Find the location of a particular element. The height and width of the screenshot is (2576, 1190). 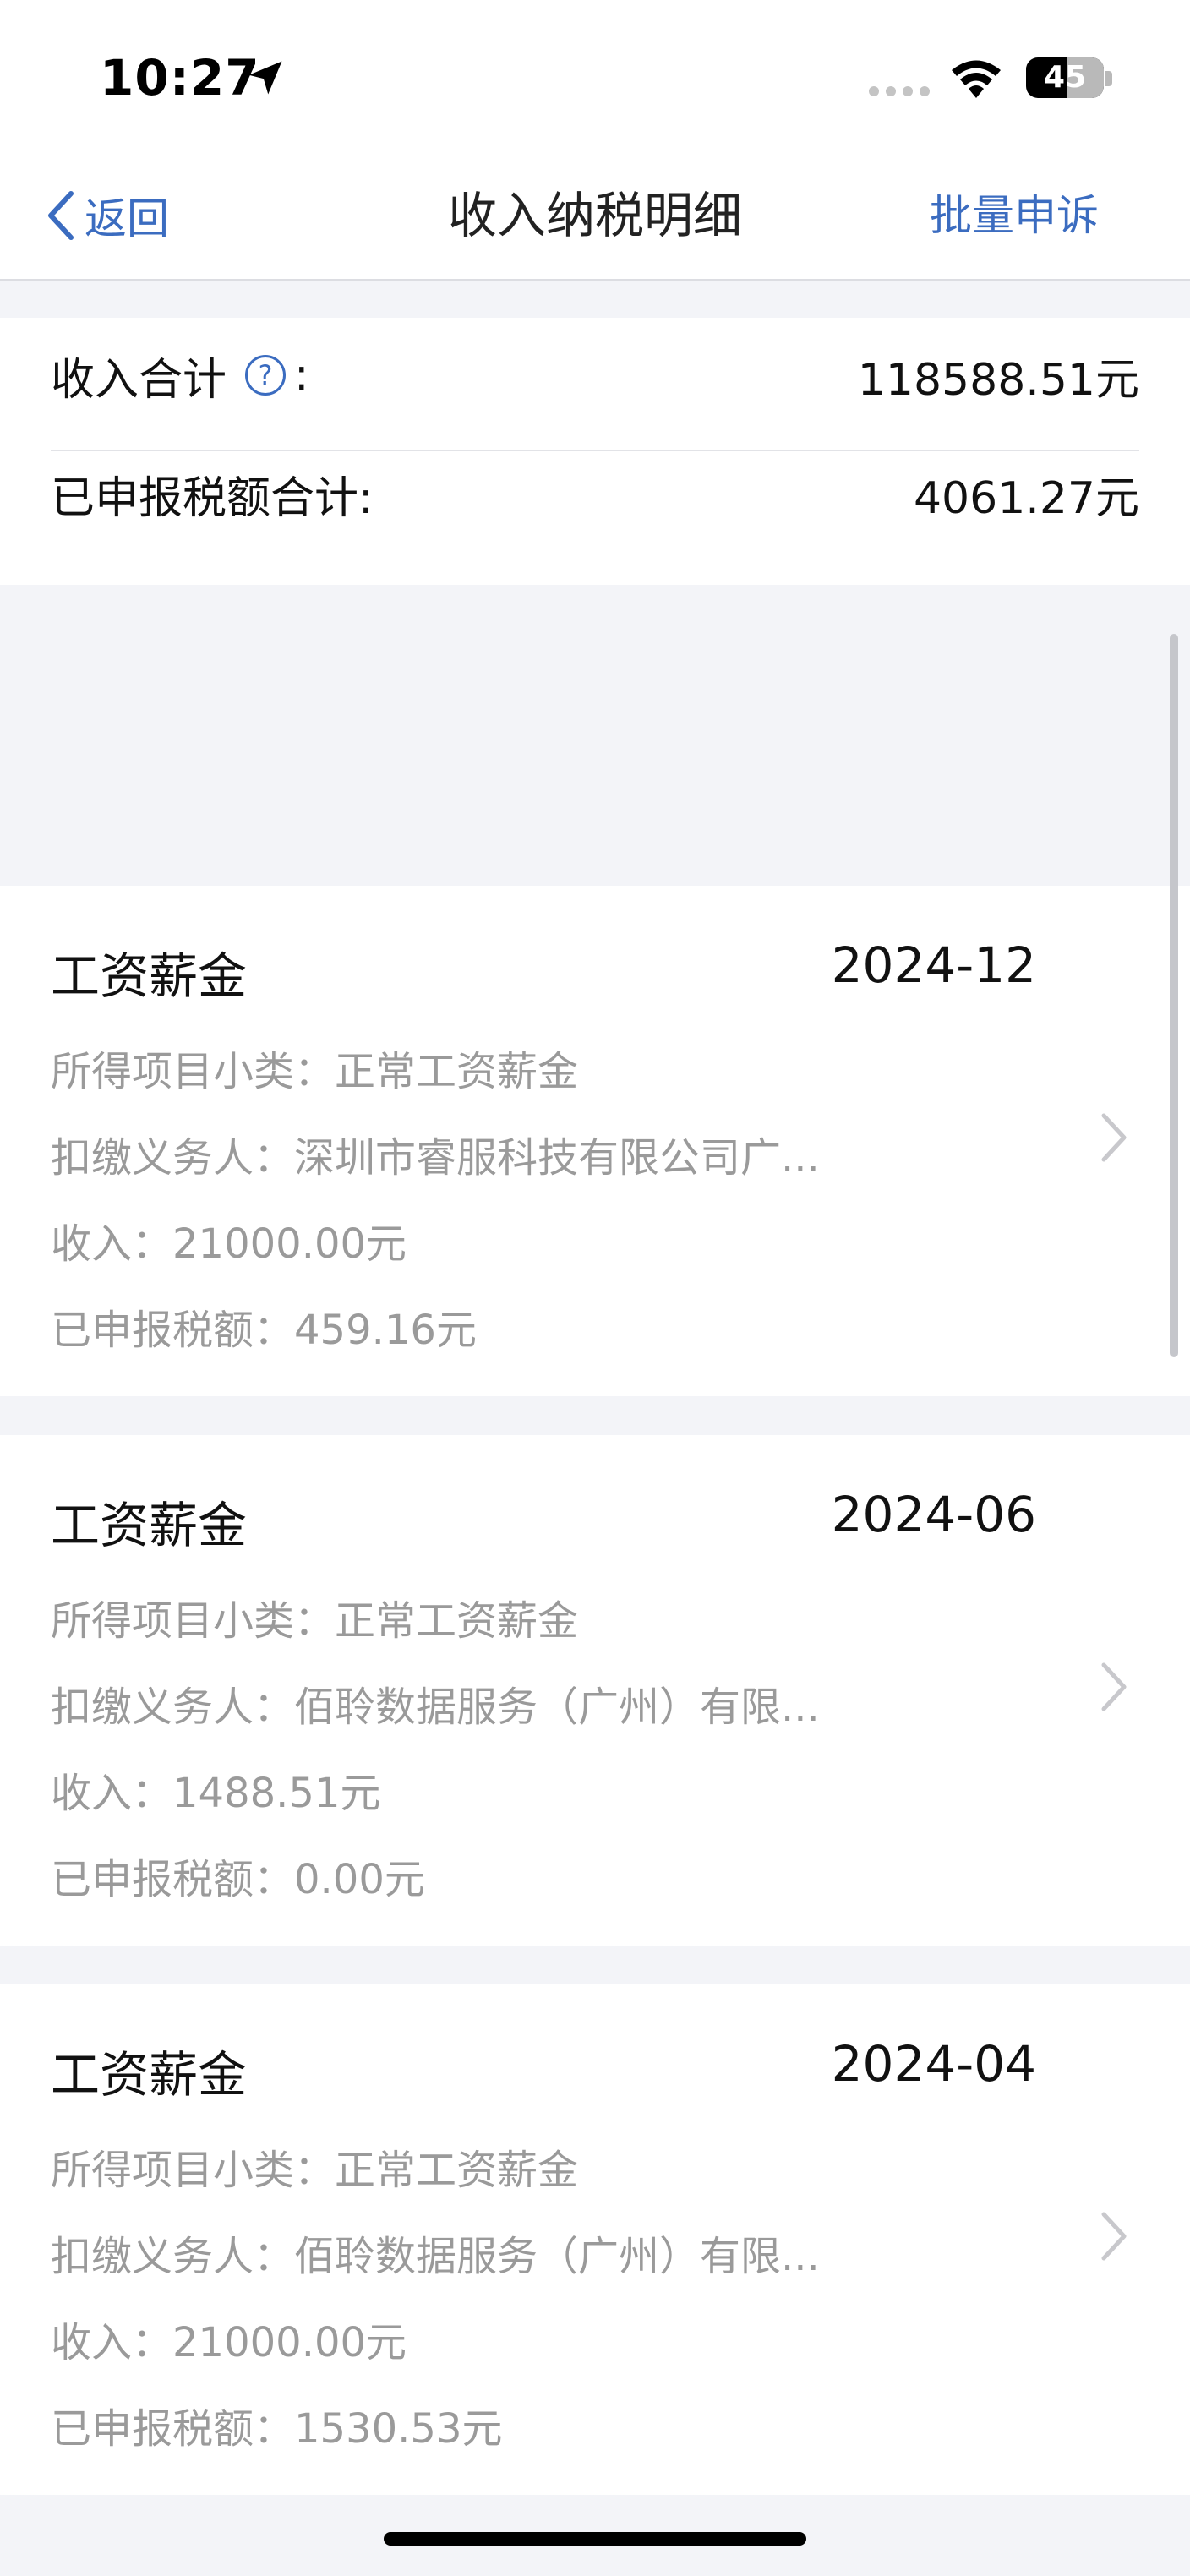

income-total-label-group: 收入合计 ? : is located at coordinates (180, 375).